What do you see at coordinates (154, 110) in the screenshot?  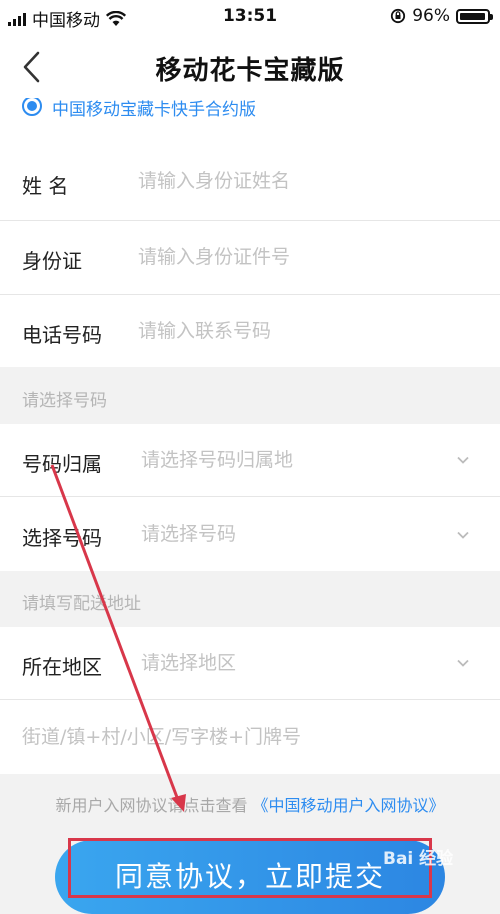 I see `plan-label: 中国移动宝藏卡快手合约版` at bounding box center [154, 110].